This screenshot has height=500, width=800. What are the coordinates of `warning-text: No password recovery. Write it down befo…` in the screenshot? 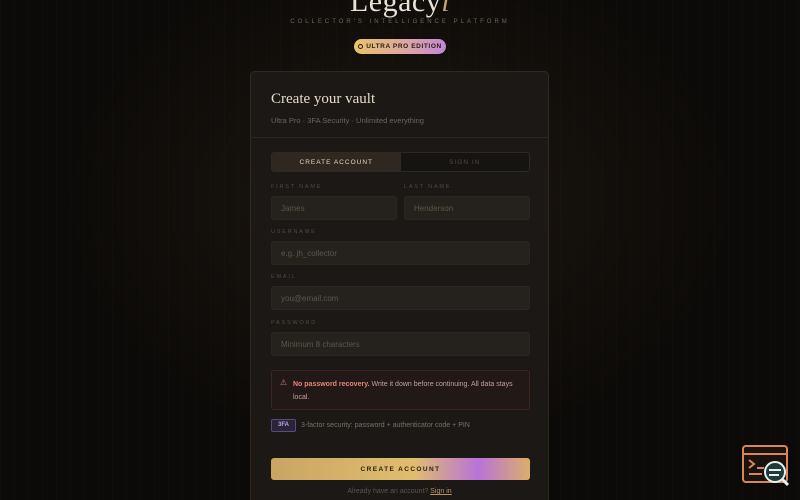 It's located at (408, 391).